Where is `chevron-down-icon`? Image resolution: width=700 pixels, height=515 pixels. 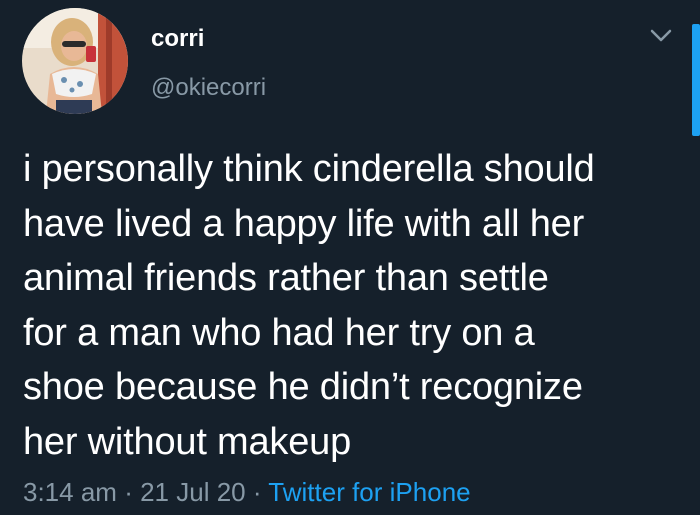
chevron-down-icon is located at coordinates (661, 36).